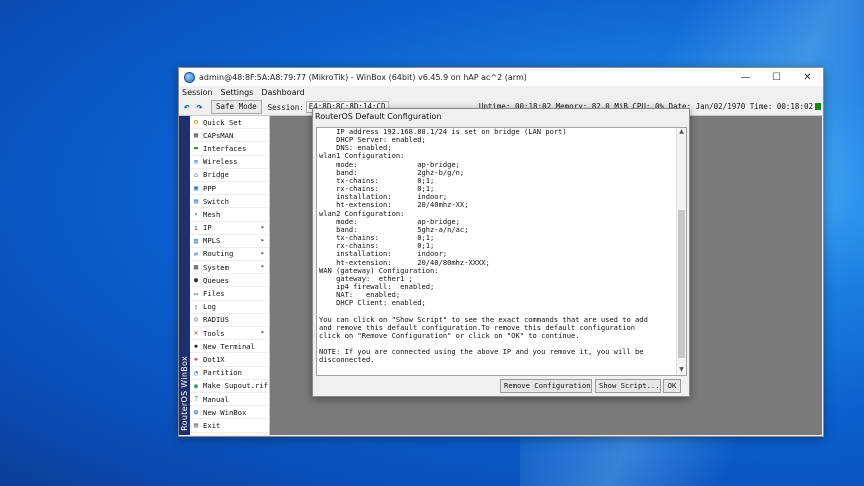 This screenshot has width=864, height=486. I want to click on sidebar-item-files: ▭ Files, so click(229, 294).